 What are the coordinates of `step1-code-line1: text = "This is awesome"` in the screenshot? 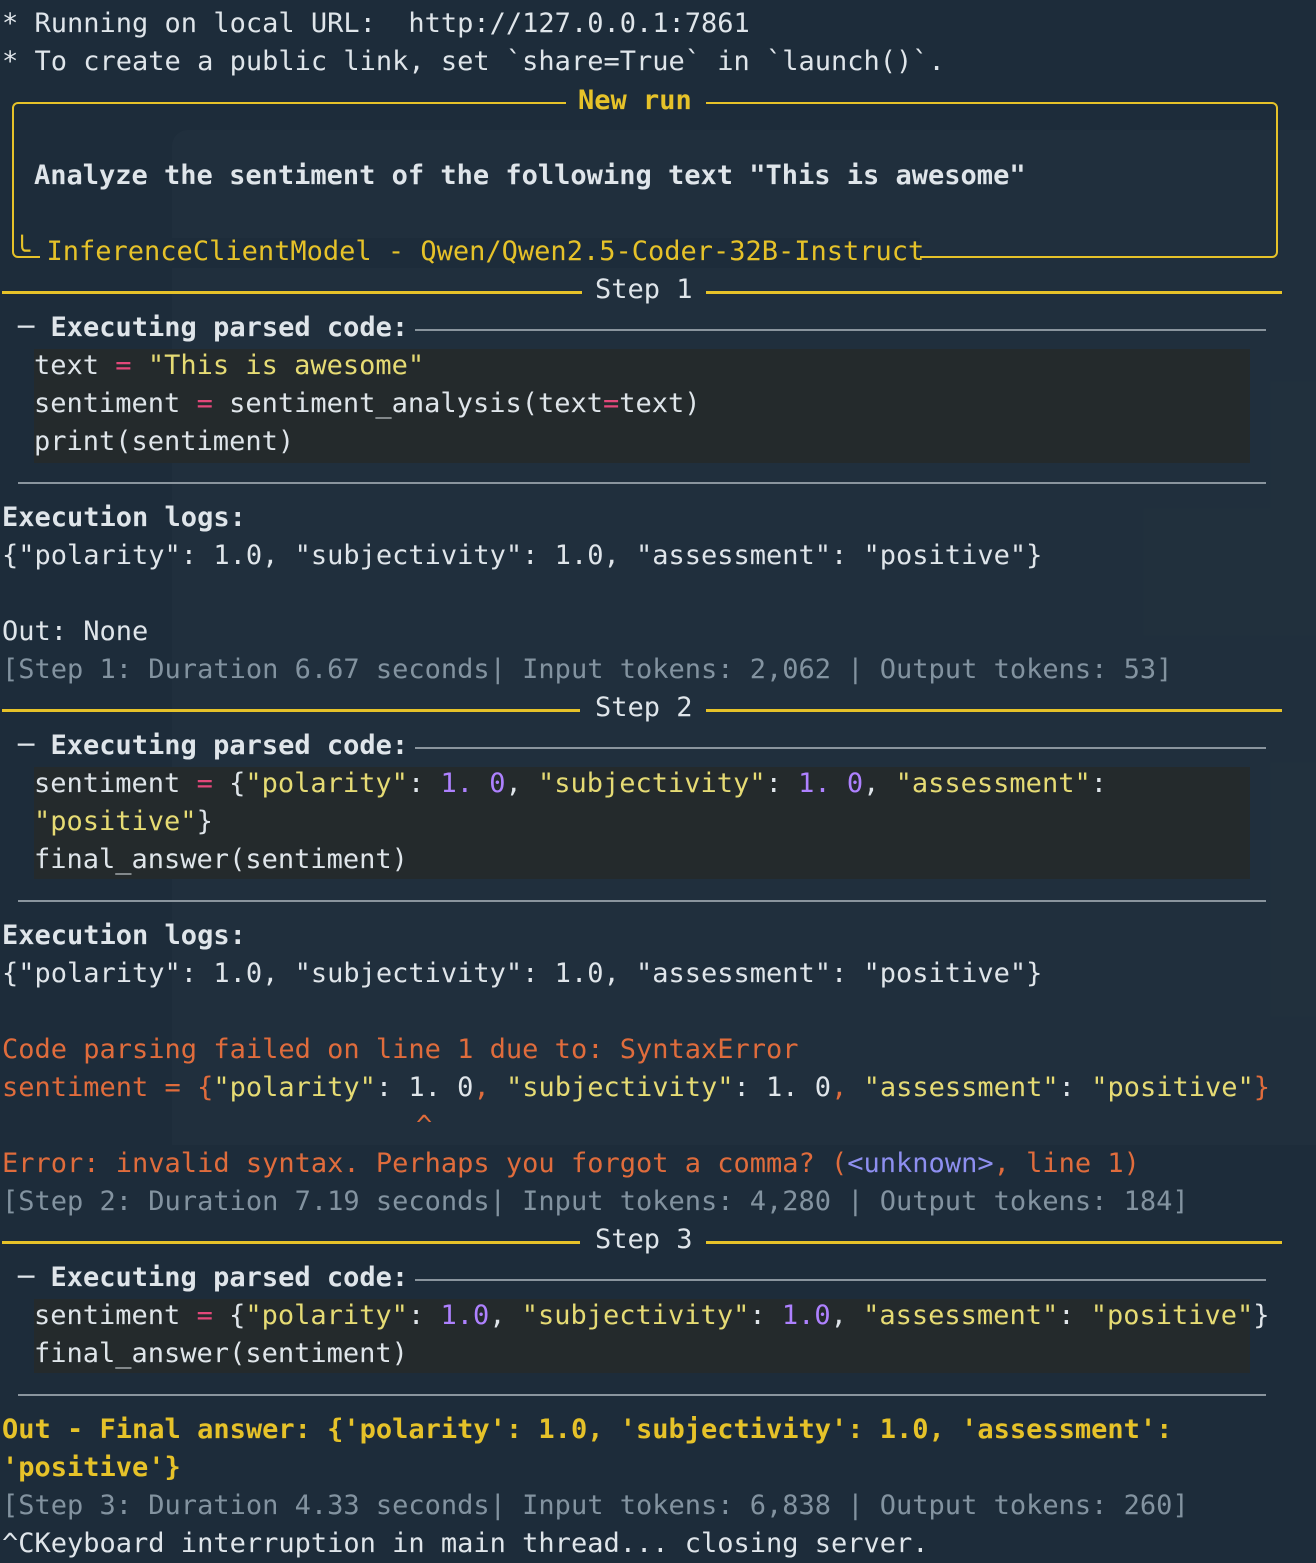 It's located at (229, 365).